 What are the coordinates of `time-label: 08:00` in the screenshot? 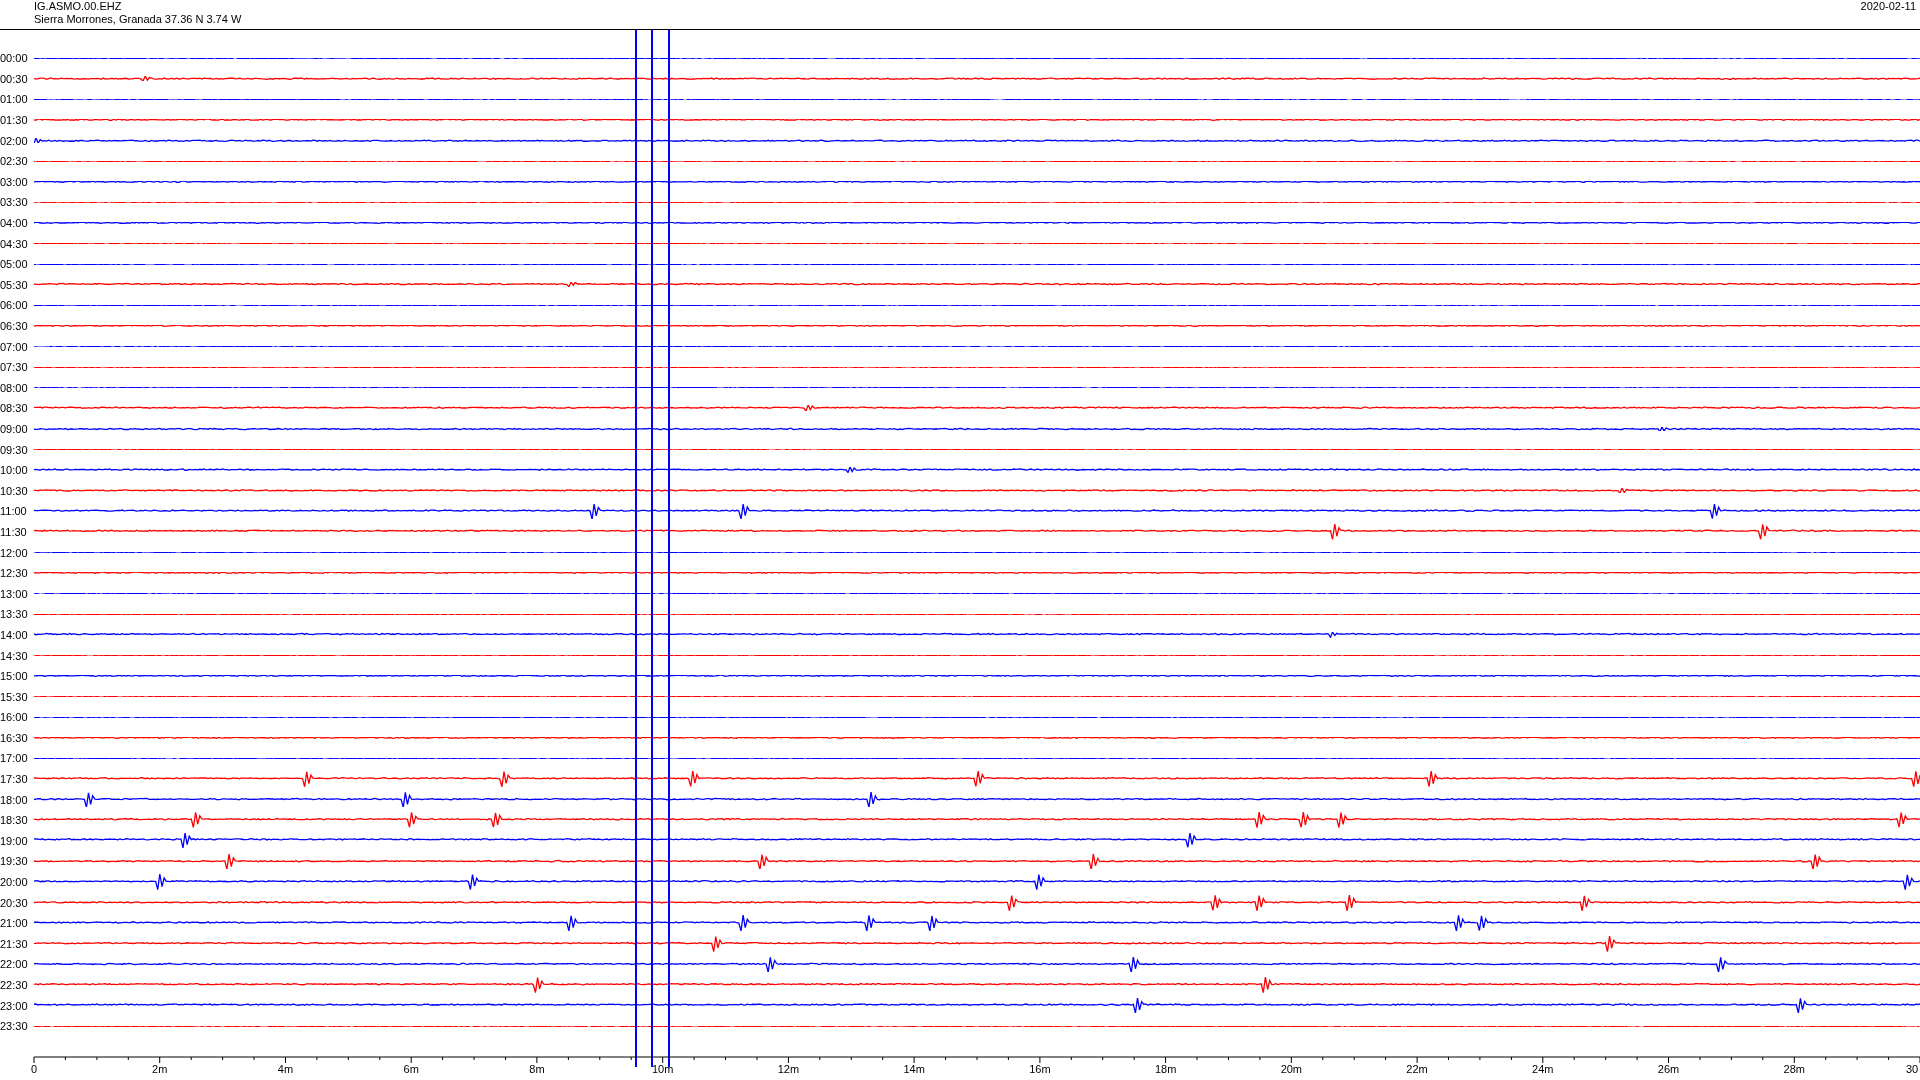 It's located at (14, 387).